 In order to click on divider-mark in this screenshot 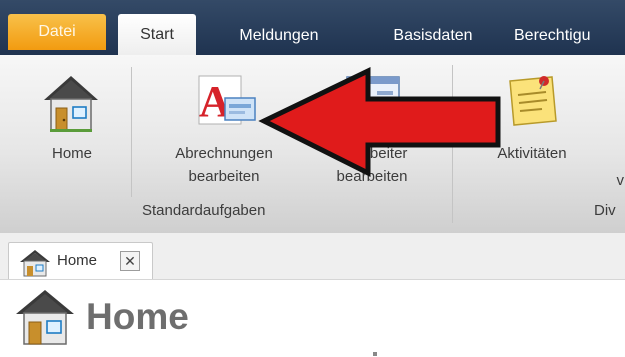, I will do `click(375, 354)`.